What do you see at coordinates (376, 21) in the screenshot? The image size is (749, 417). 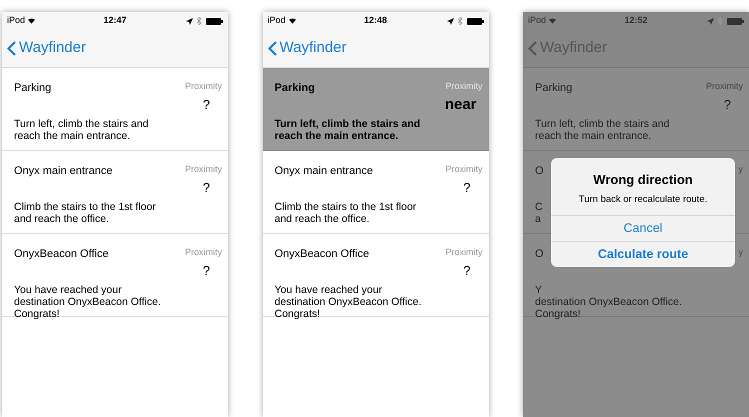 I see `clock-label: 12:48` at bounding box center [376, 21].